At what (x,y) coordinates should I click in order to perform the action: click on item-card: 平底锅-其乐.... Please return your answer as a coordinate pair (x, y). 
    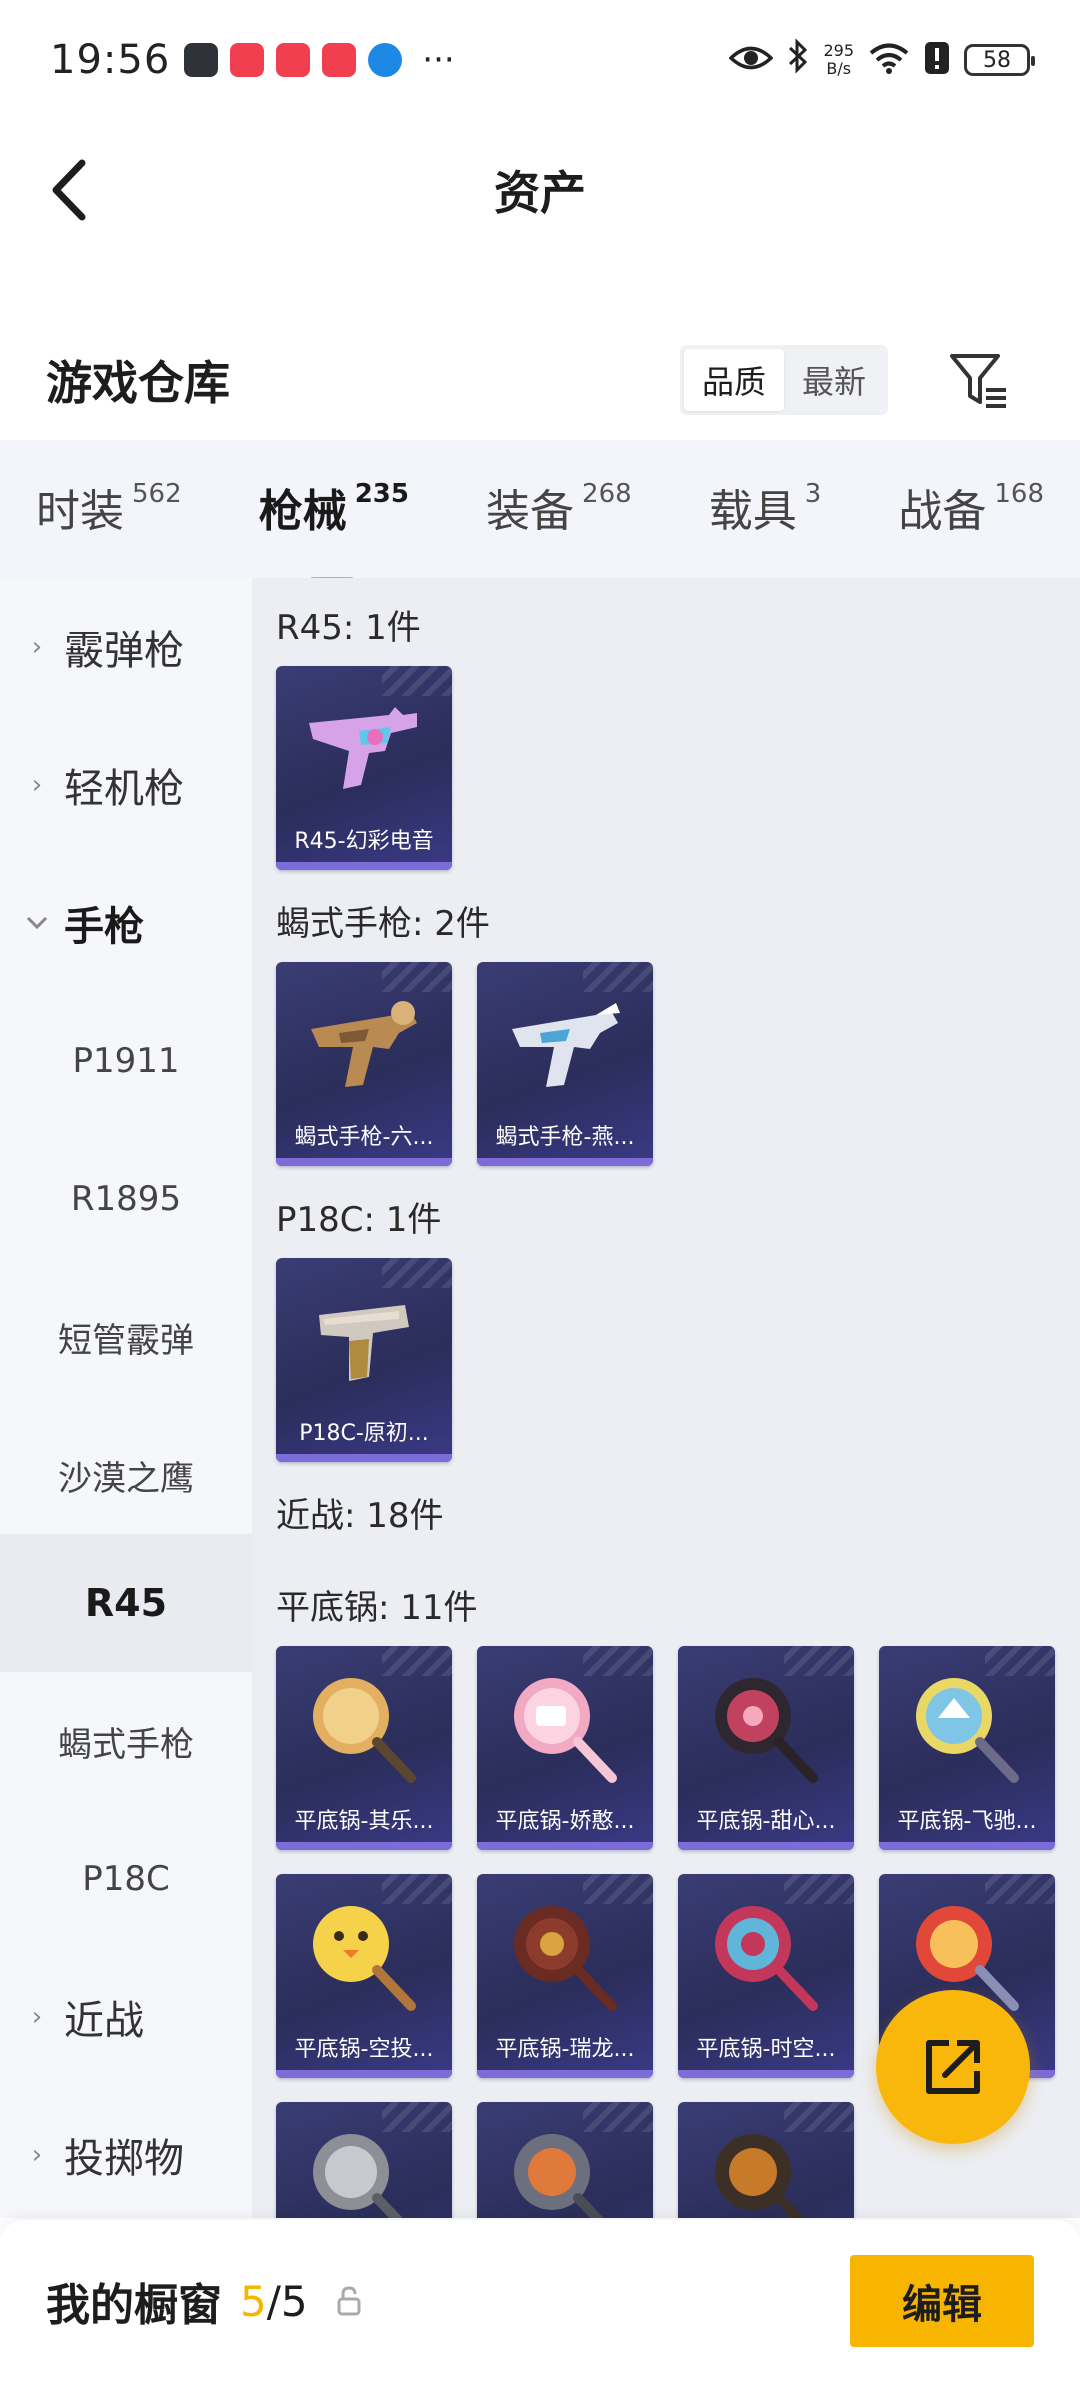
    Looking at the image, I should click on (364, 1748).